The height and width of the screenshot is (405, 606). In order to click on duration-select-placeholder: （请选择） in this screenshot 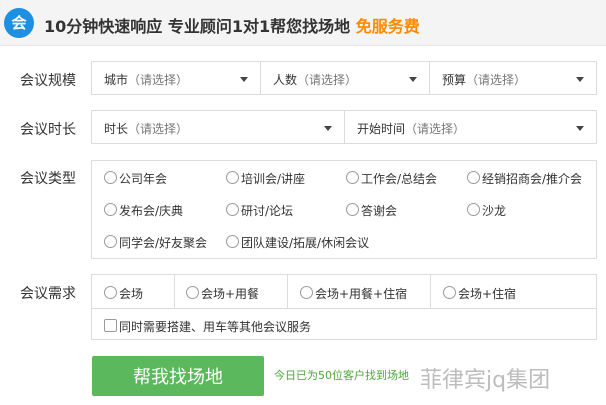, I will do `click(158, 129)`.